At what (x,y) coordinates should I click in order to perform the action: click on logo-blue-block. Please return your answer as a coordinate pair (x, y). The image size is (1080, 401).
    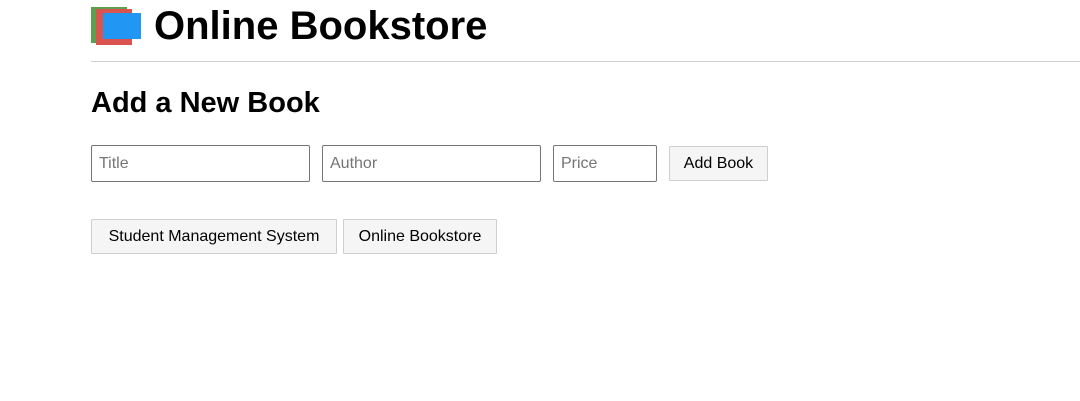
    Looking at the image, I should click on (122, 26).